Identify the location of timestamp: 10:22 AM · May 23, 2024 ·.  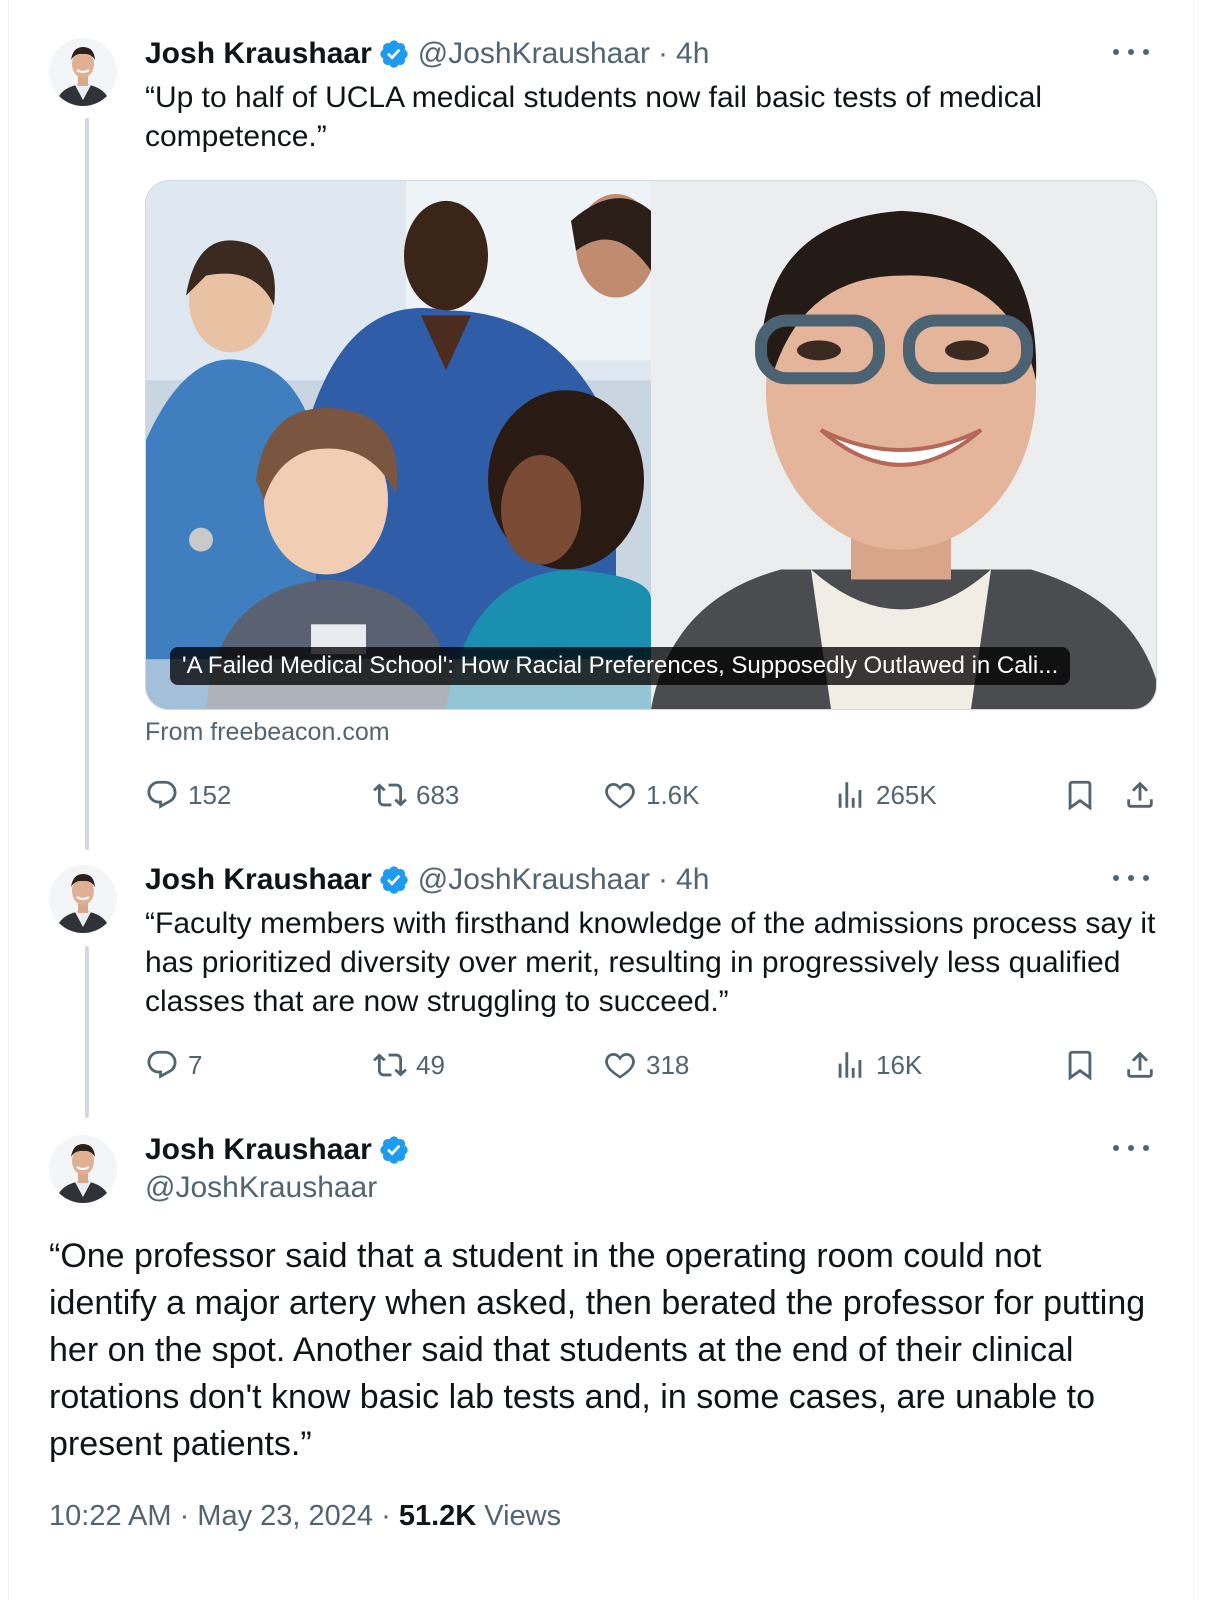
(224, 1516).